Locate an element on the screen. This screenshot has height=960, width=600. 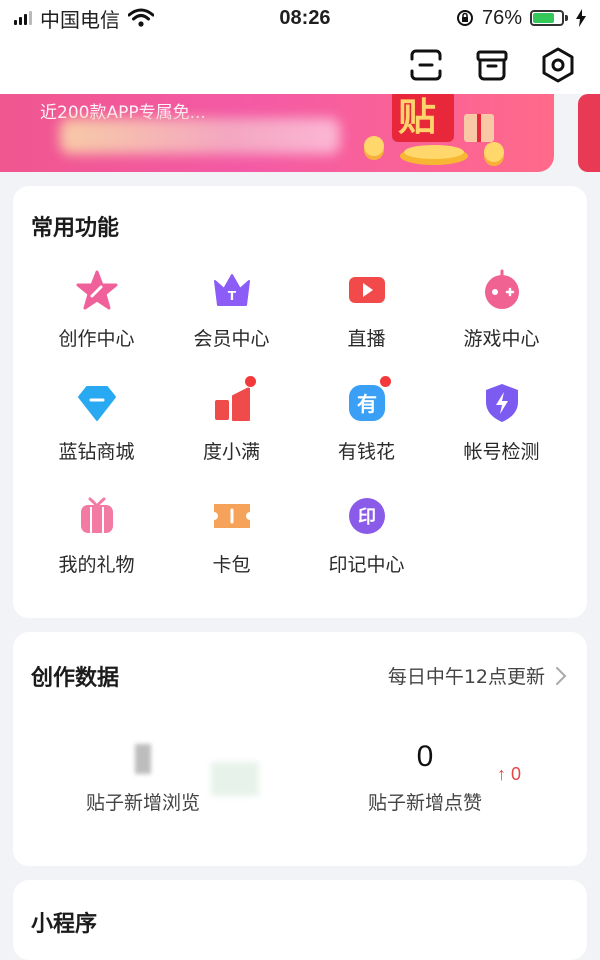
function-item: 卡包 is located at coordinates (231, 535).